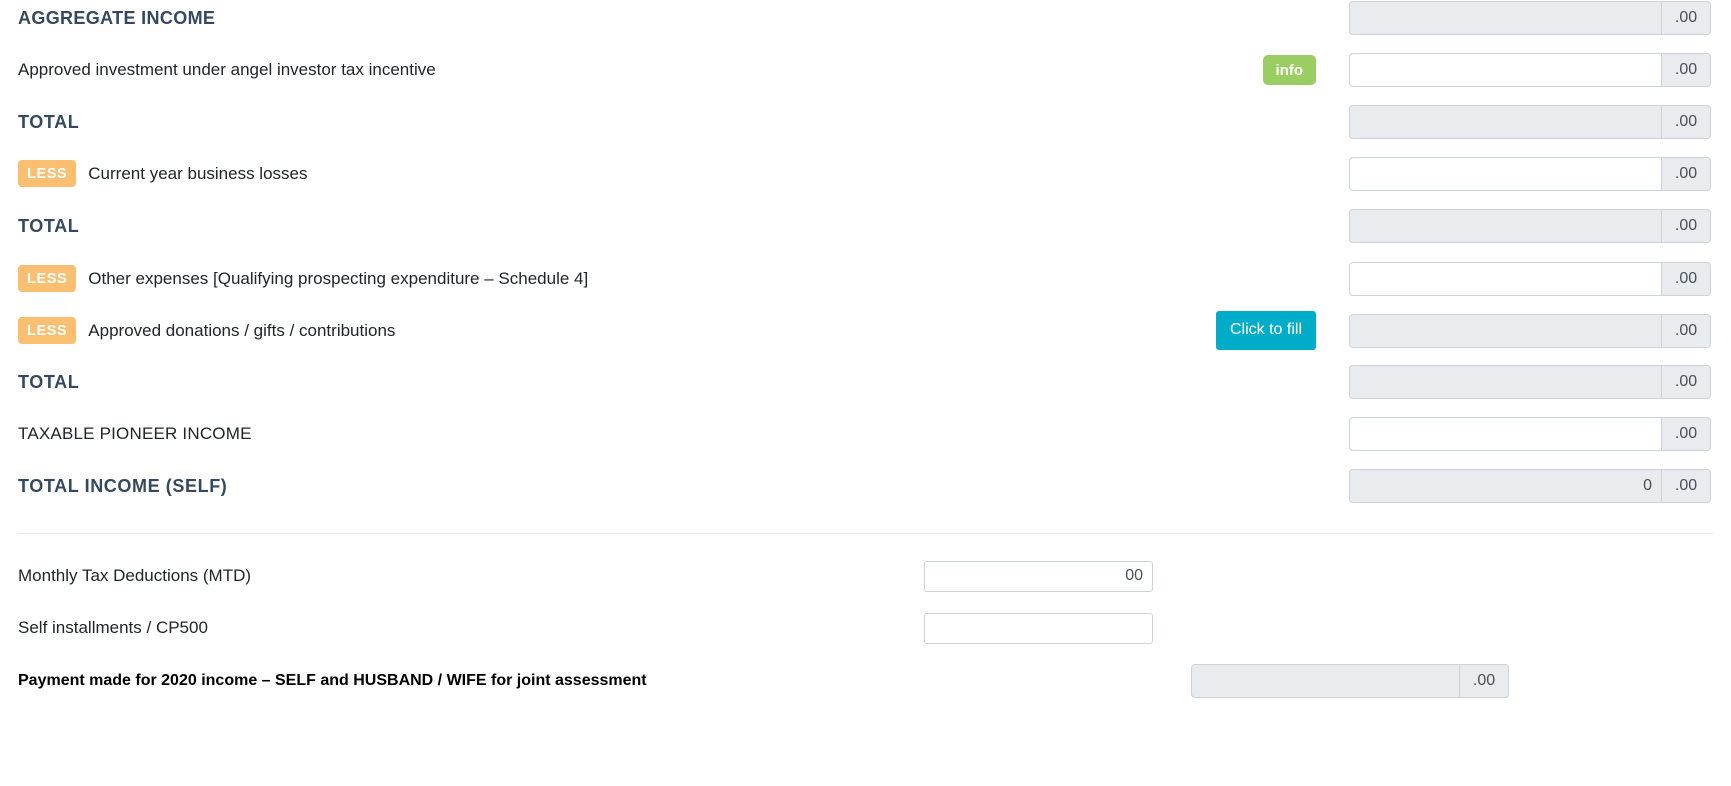 This screenshot has height=786, width=1731. I want to click on row-label-cell: TOTAL INCOME (SELF), so click(683, 486).